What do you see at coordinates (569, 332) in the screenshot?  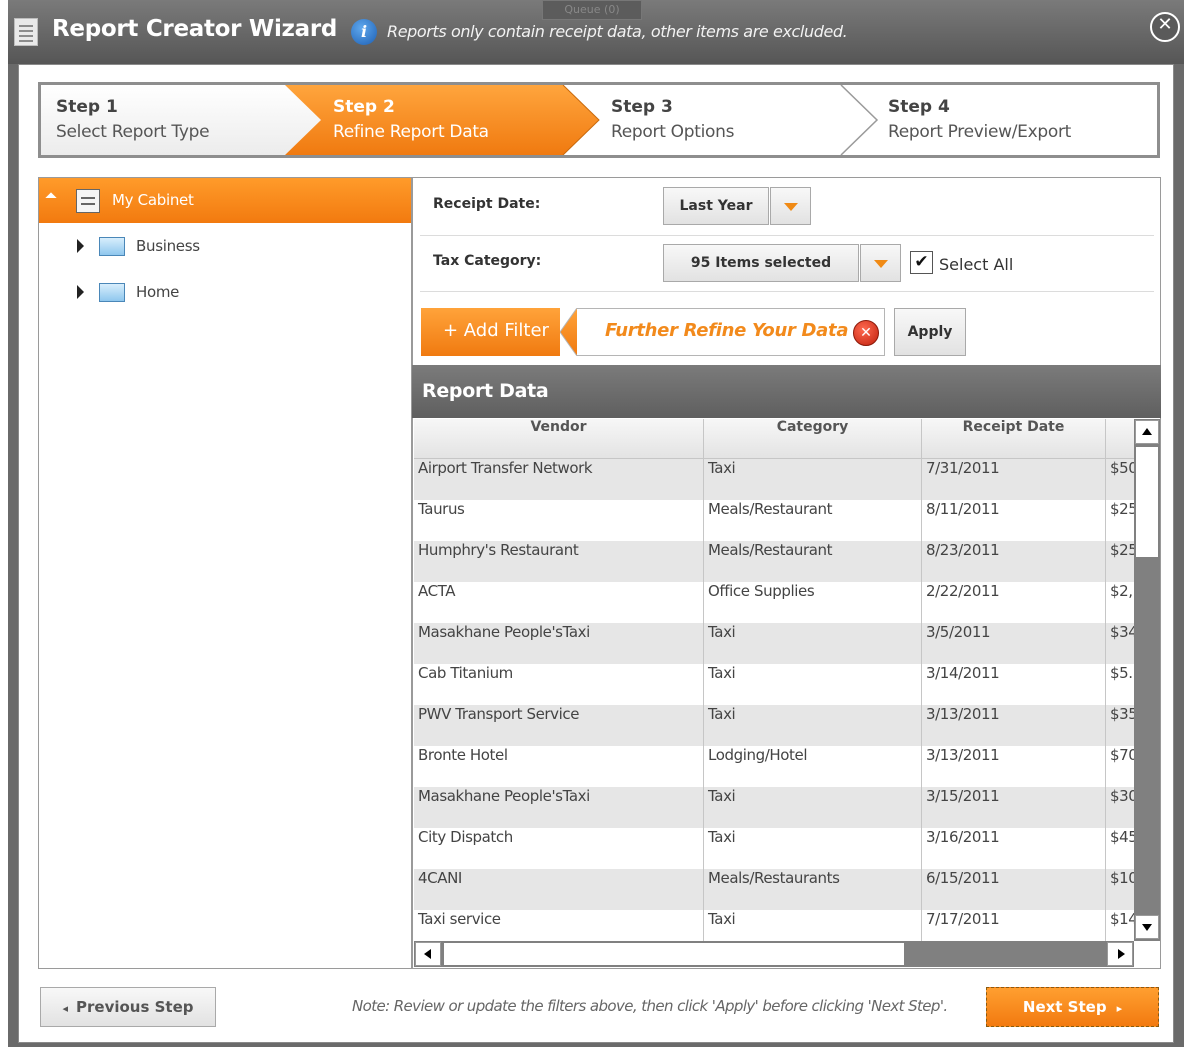 I see `add-filter-arrow` at bounding box center [569, 332].